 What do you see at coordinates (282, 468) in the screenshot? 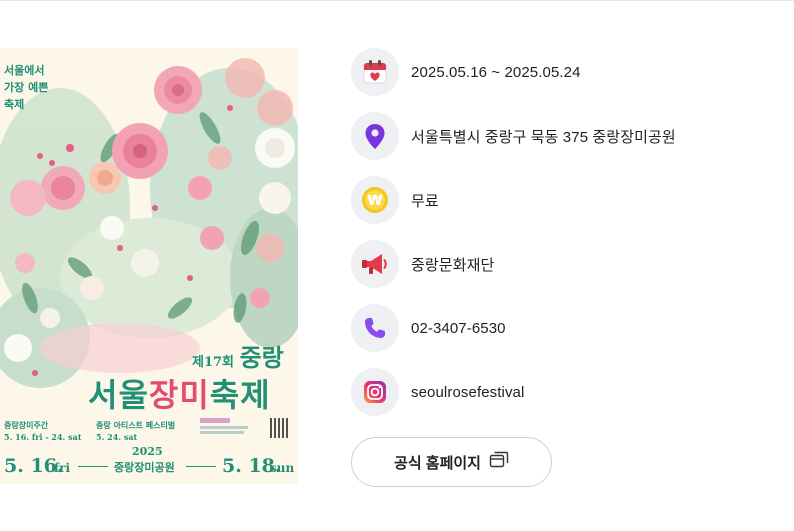
I see `poster-end-day: sun` at bounding box center [282, 468].